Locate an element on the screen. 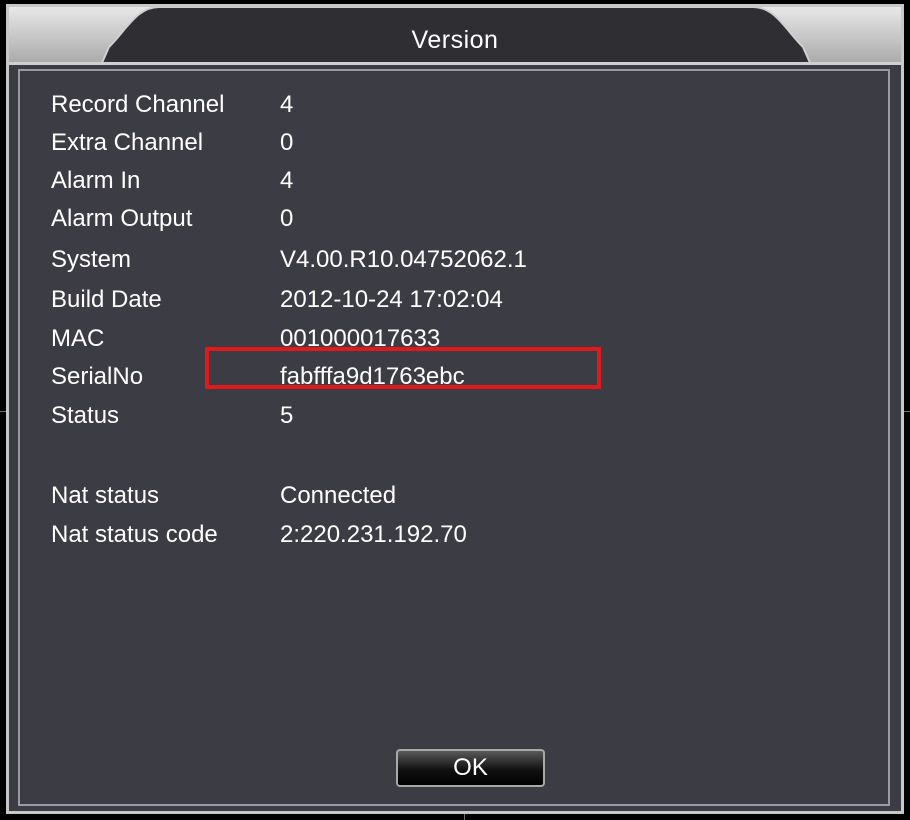  status-value: 5 is located at coordinates (287, 415).